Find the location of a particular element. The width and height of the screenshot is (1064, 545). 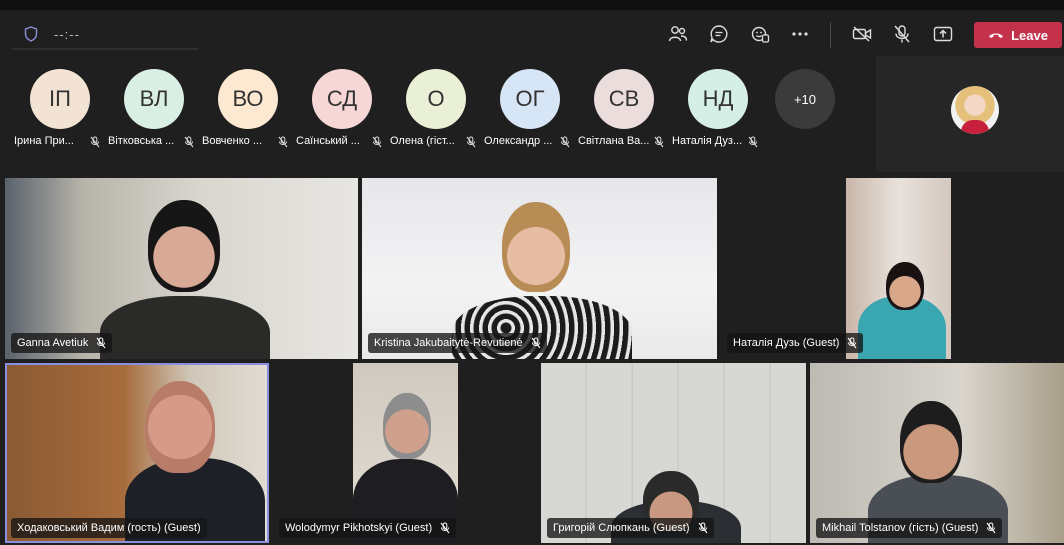

shield-icon is located at coordinates (31, 34).